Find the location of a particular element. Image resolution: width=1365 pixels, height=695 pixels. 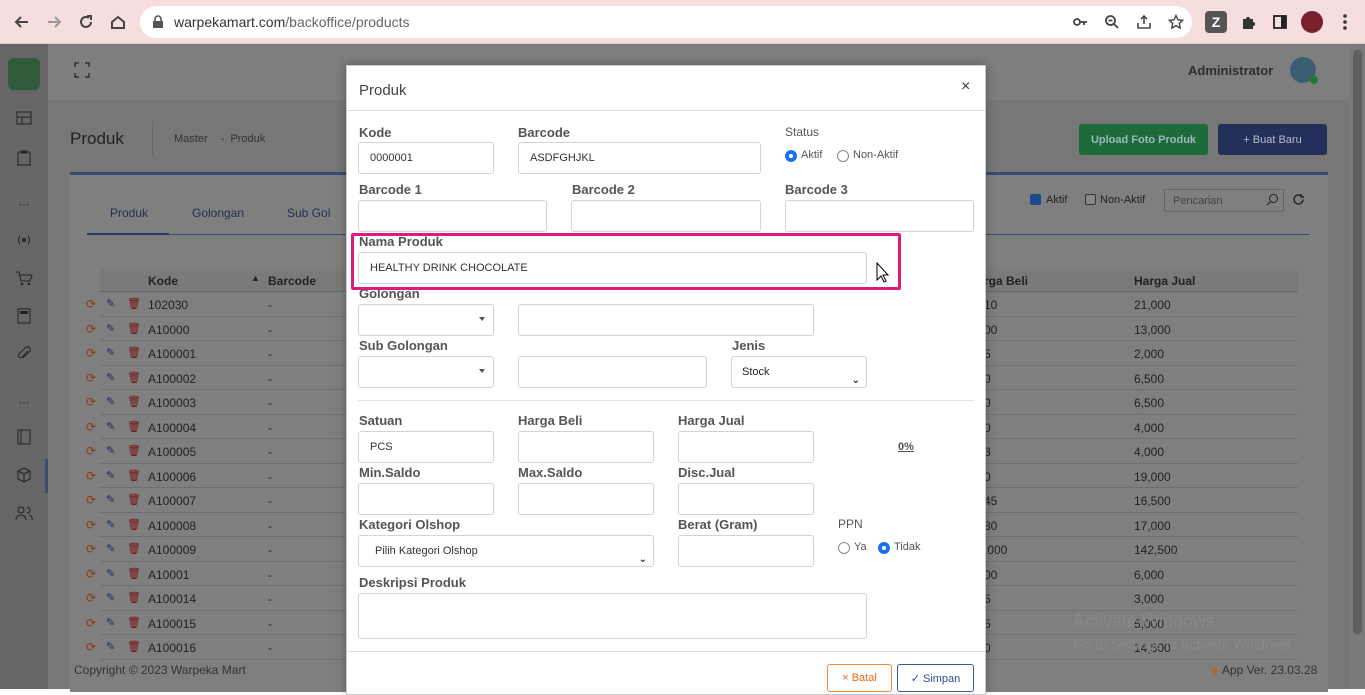

tab-sub-gol: Sub Gol is located at coordinates (308, 213).